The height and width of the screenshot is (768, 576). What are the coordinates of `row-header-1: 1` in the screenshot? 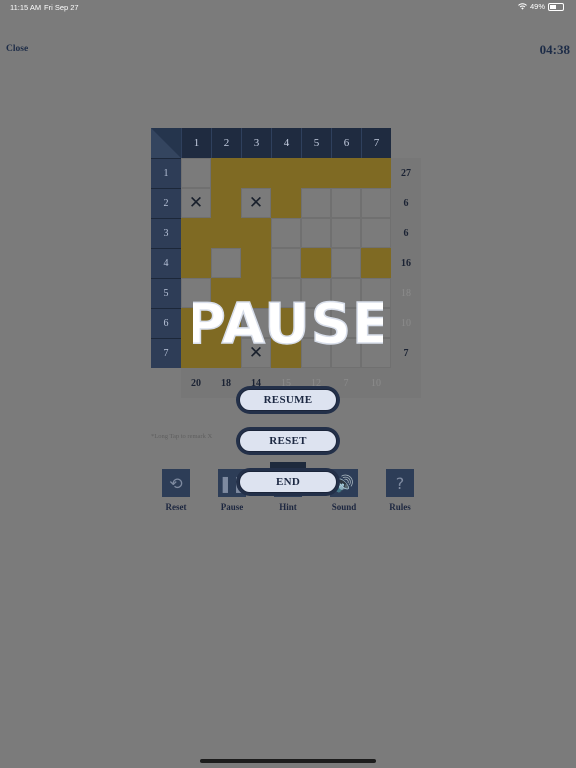 It's located at (166, 173).